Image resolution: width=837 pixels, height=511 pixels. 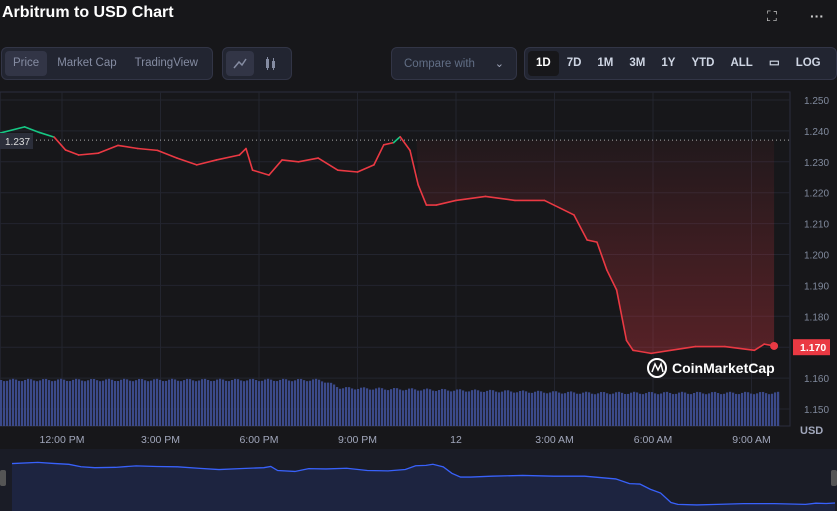 What do you see at coordinates (834, 478) in the screenshot?
I see `navigator-right-handle` at bounding box center [834, 478].